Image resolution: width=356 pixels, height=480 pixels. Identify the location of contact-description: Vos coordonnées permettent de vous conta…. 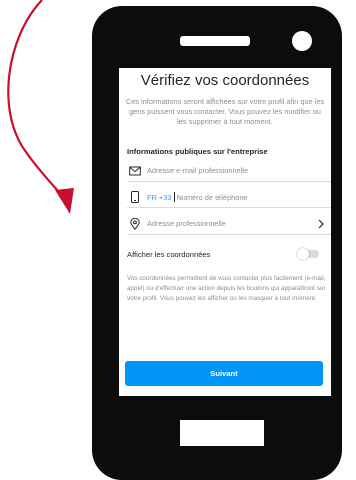
(226, 288).